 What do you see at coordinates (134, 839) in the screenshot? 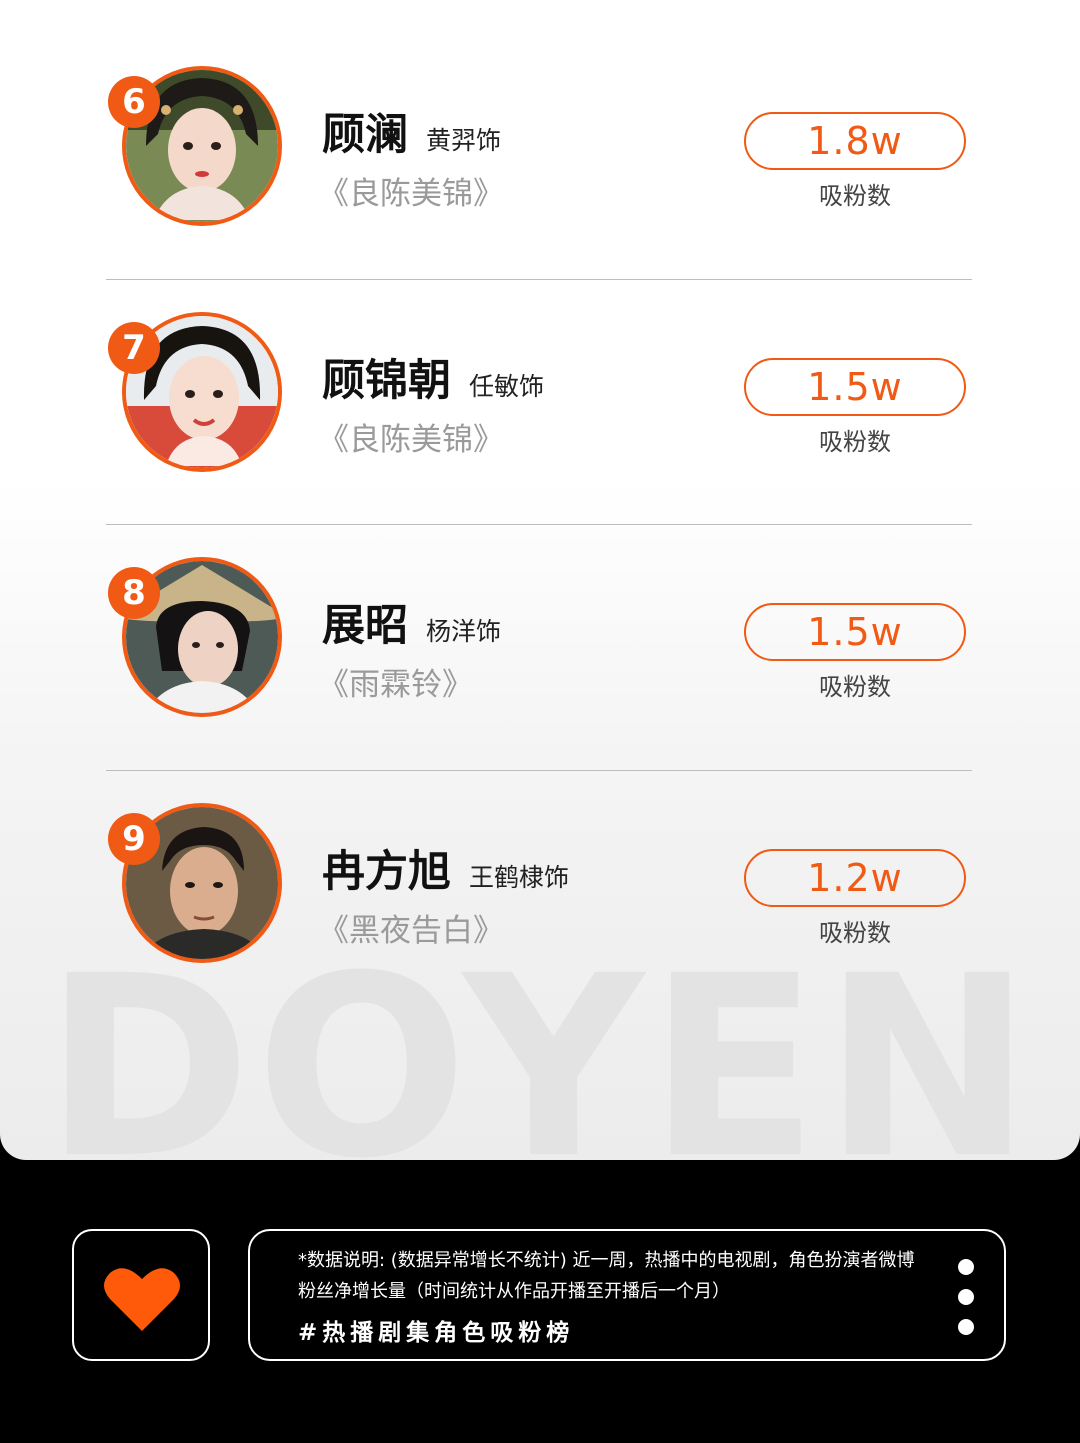
I see `rank-badge: 9` at bounding box center [134, 839].